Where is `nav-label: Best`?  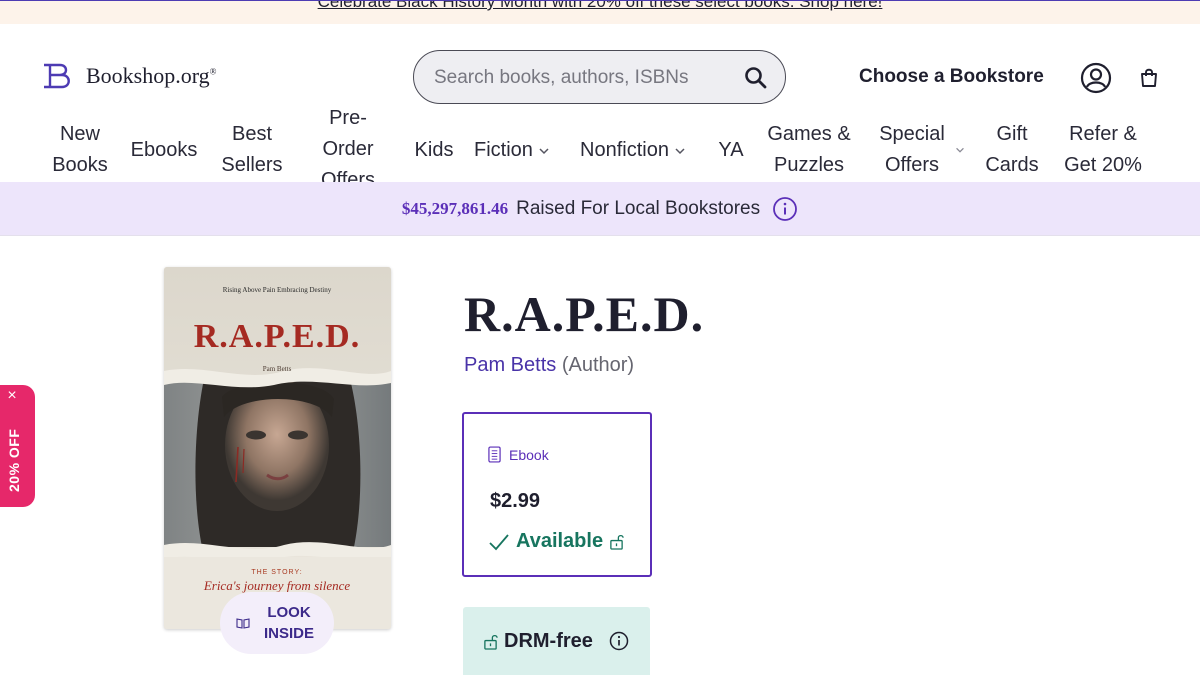 nav-label: Best is located at coordinates (252, 134).